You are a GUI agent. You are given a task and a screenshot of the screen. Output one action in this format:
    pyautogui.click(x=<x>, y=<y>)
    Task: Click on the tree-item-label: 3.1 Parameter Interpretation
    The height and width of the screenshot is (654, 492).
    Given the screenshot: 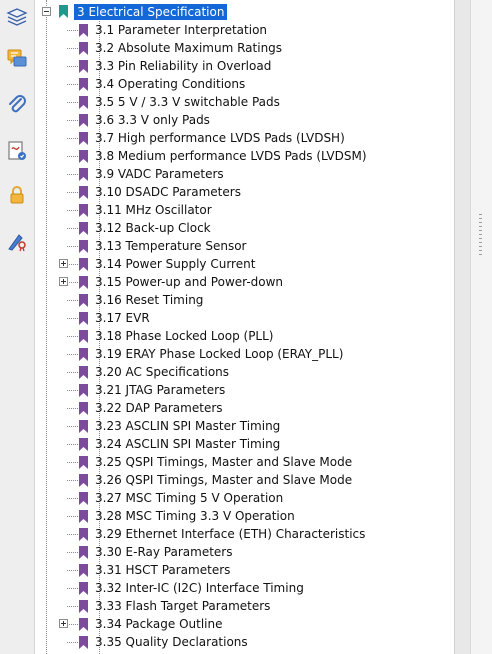 What is the action you would take?
    pyautogui.click(x=181, y=30)
    